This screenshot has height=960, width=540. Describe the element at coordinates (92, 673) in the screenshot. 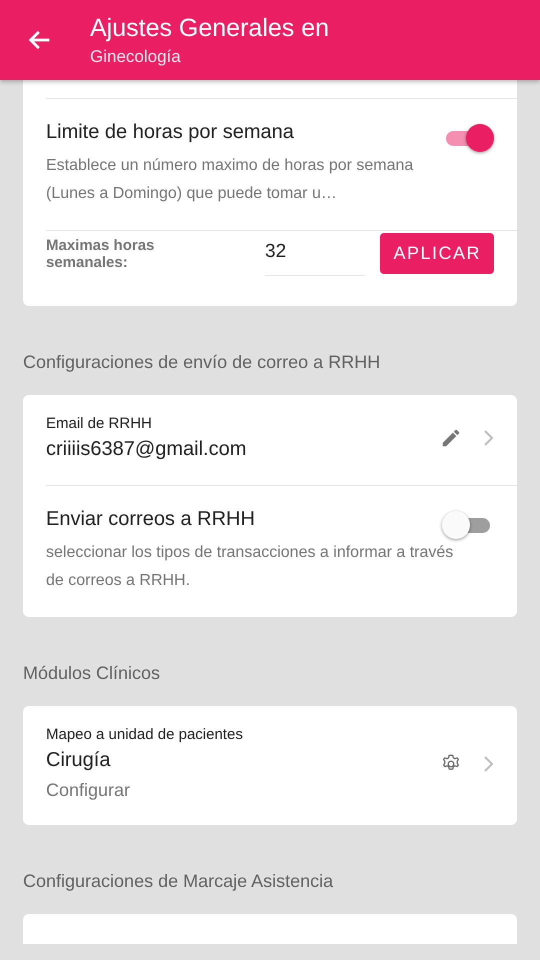

I see `section-heading: Módulos Clínicos` at that location.